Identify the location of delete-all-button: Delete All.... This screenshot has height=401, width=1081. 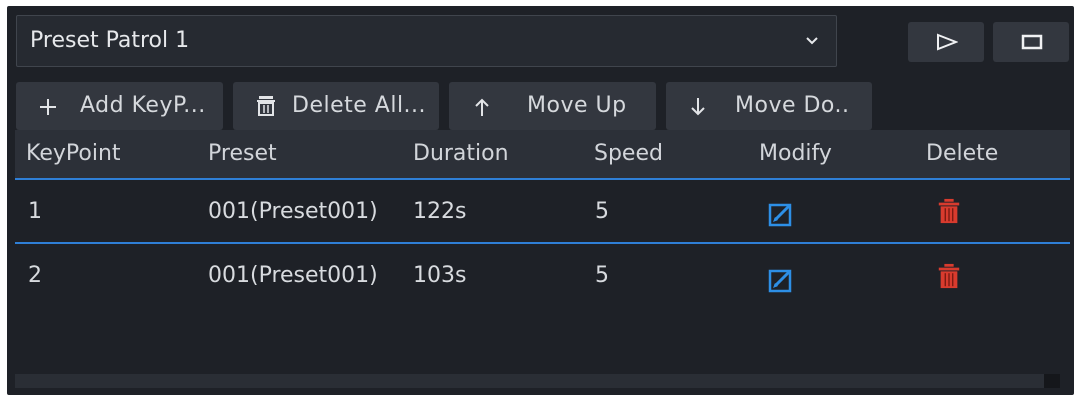
(336, 106).